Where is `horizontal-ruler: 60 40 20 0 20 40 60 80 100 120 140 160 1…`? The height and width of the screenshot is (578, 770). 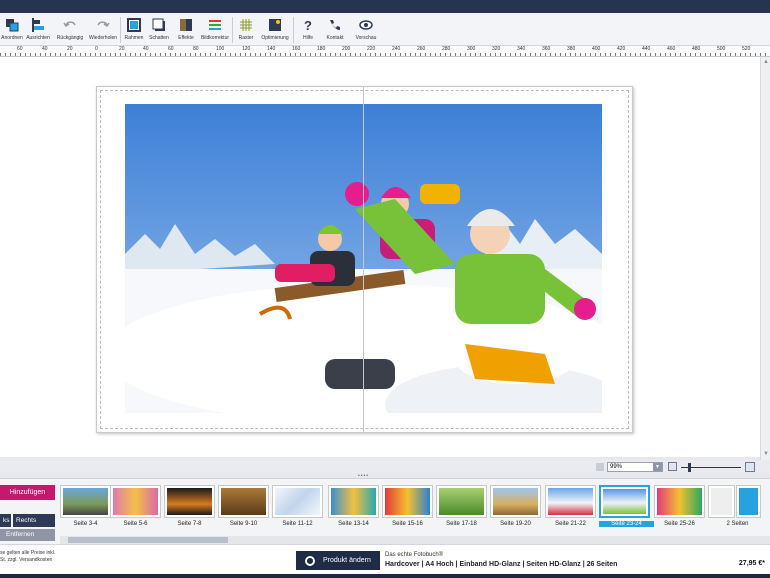 horizontal-ruler: 60 40 20 0 20 40 60 80 100 120 140 160 1… is located at coordinates (385, 51).